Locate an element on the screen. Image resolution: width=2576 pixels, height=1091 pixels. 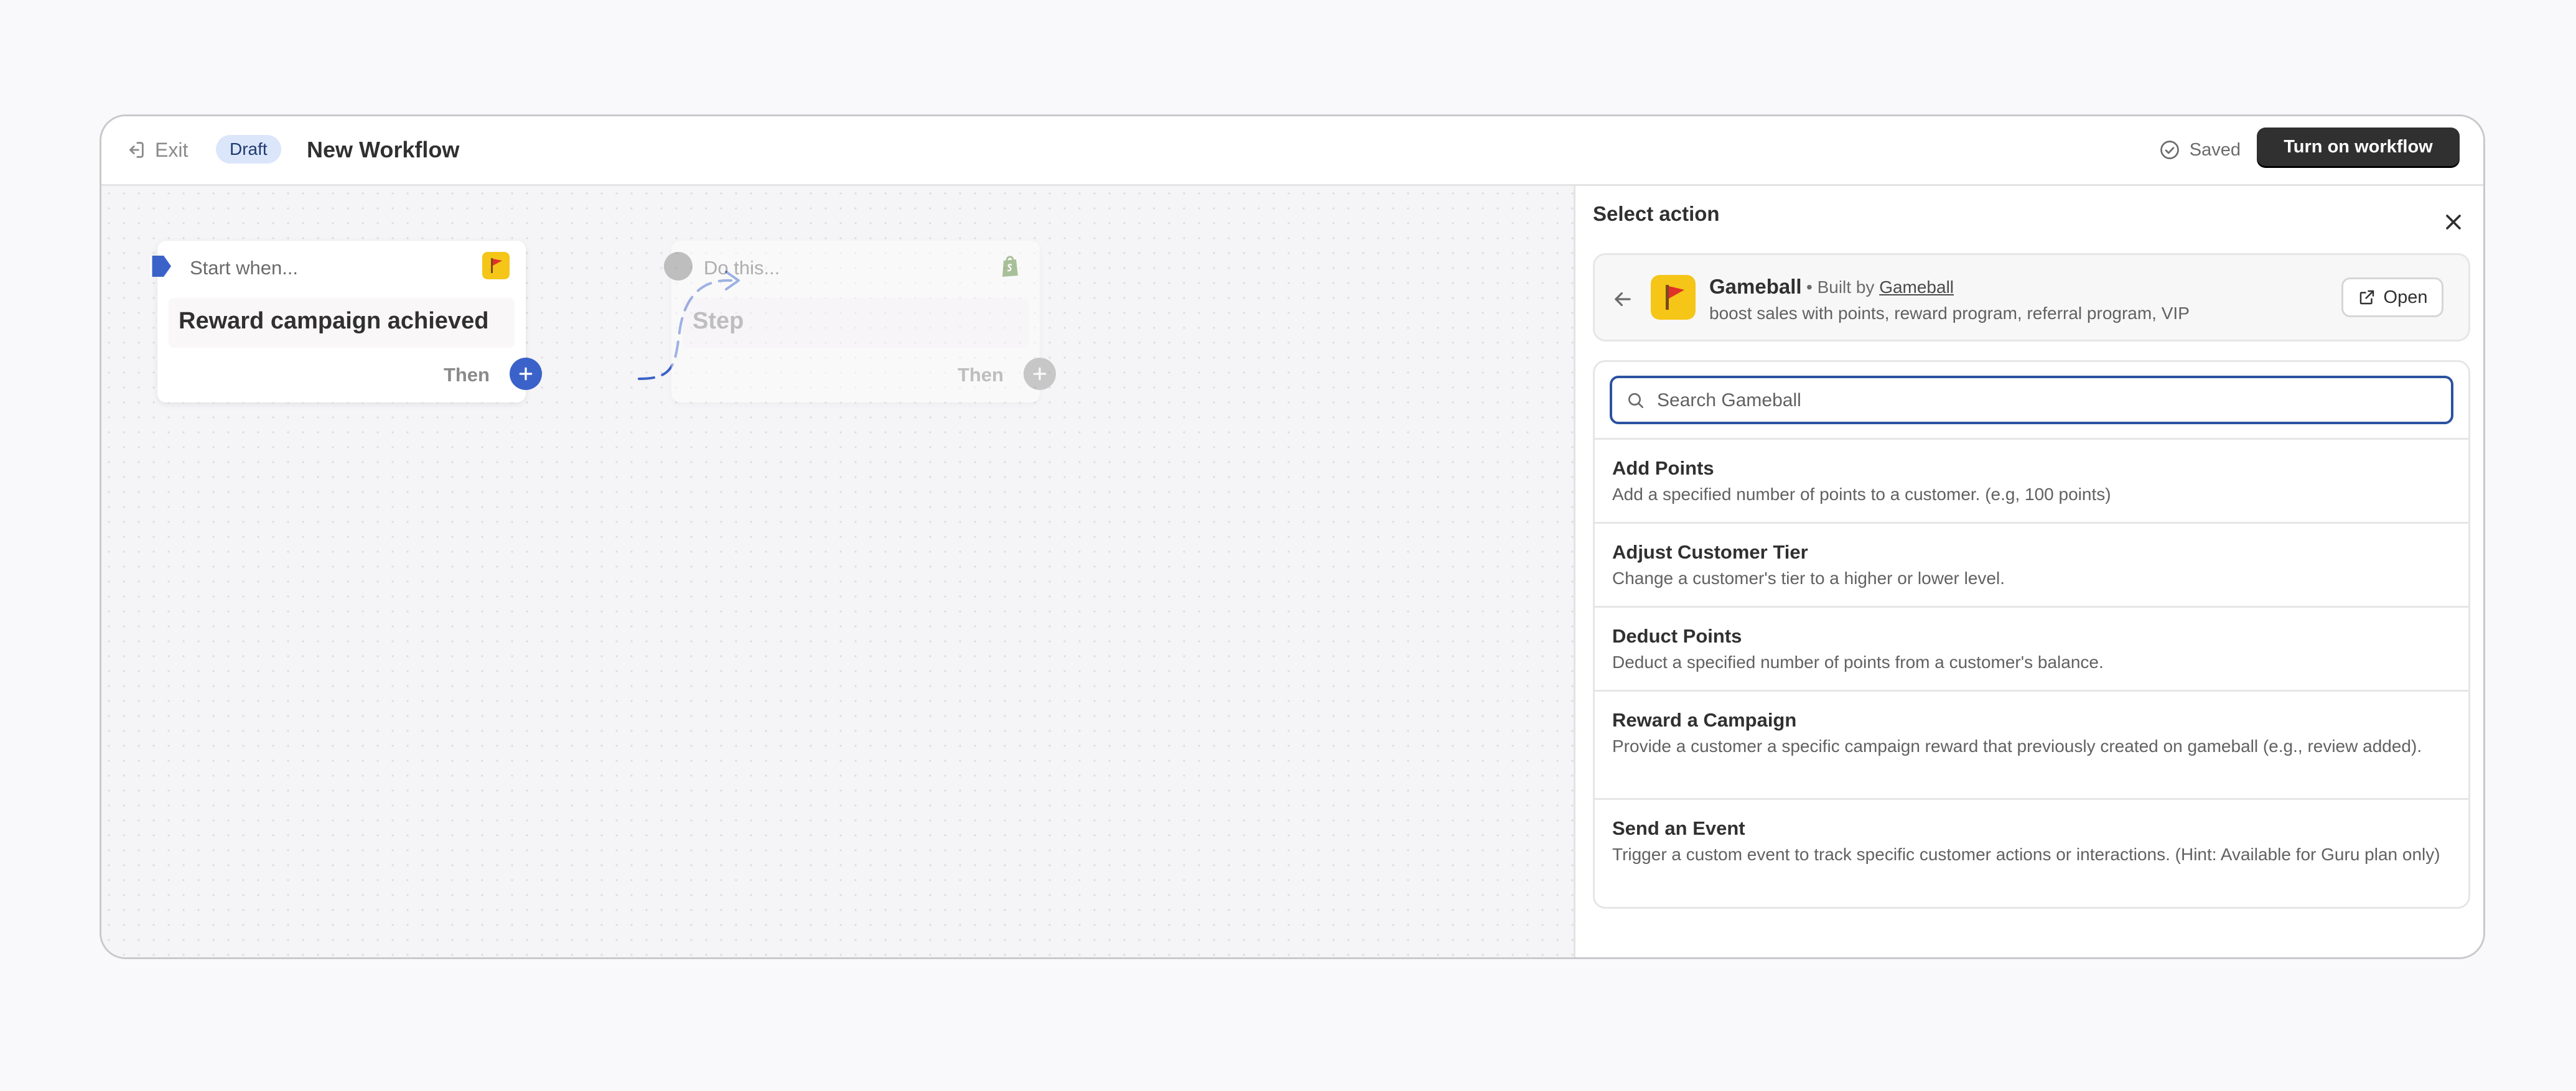
exit-label: Exit is located at coordinates (172, 149).